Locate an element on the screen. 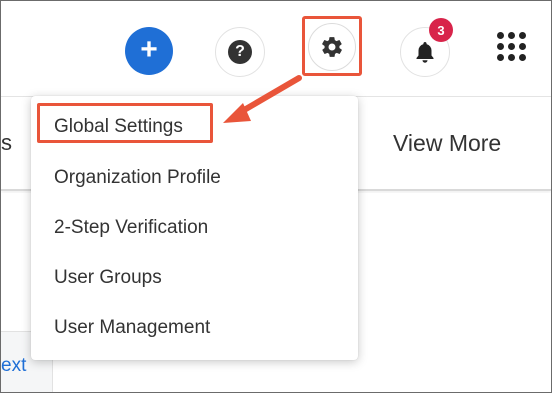 The image size is (552, 393). question-icon: ? is located at coordinates (240, 52).